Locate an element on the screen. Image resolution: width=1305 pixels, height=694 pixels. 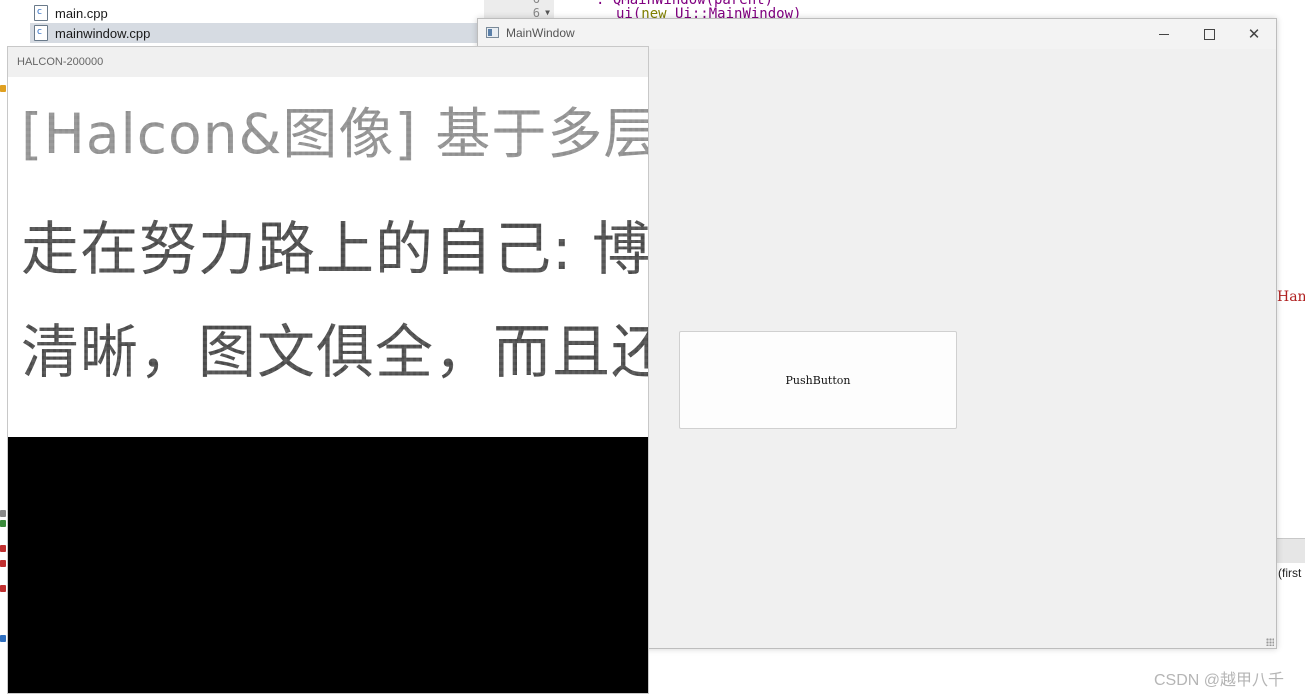
tree-item-label: main.cpp is located at coordinates (81, 13).